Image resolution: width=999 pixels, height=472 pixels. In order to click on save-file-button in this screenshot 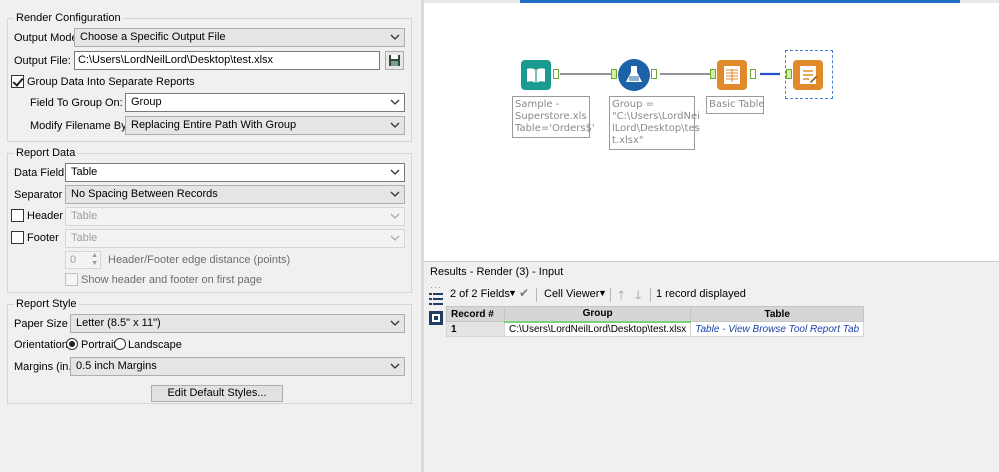, I will do `click(394, 60)`.